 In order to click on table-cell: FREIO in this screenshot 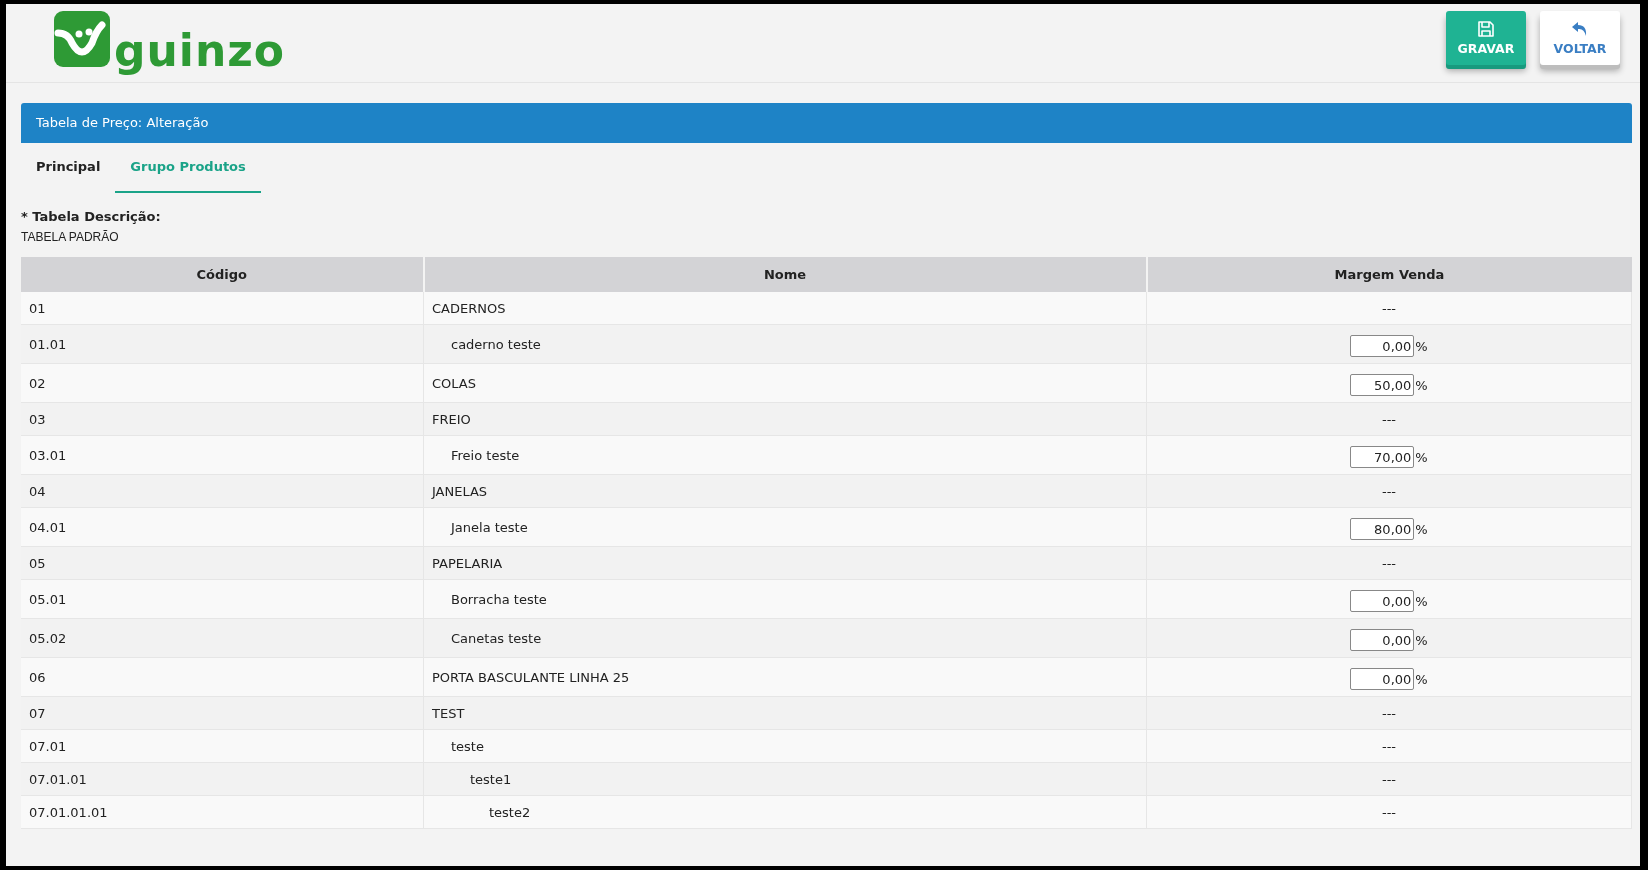, I will do `click(451, 419)`.